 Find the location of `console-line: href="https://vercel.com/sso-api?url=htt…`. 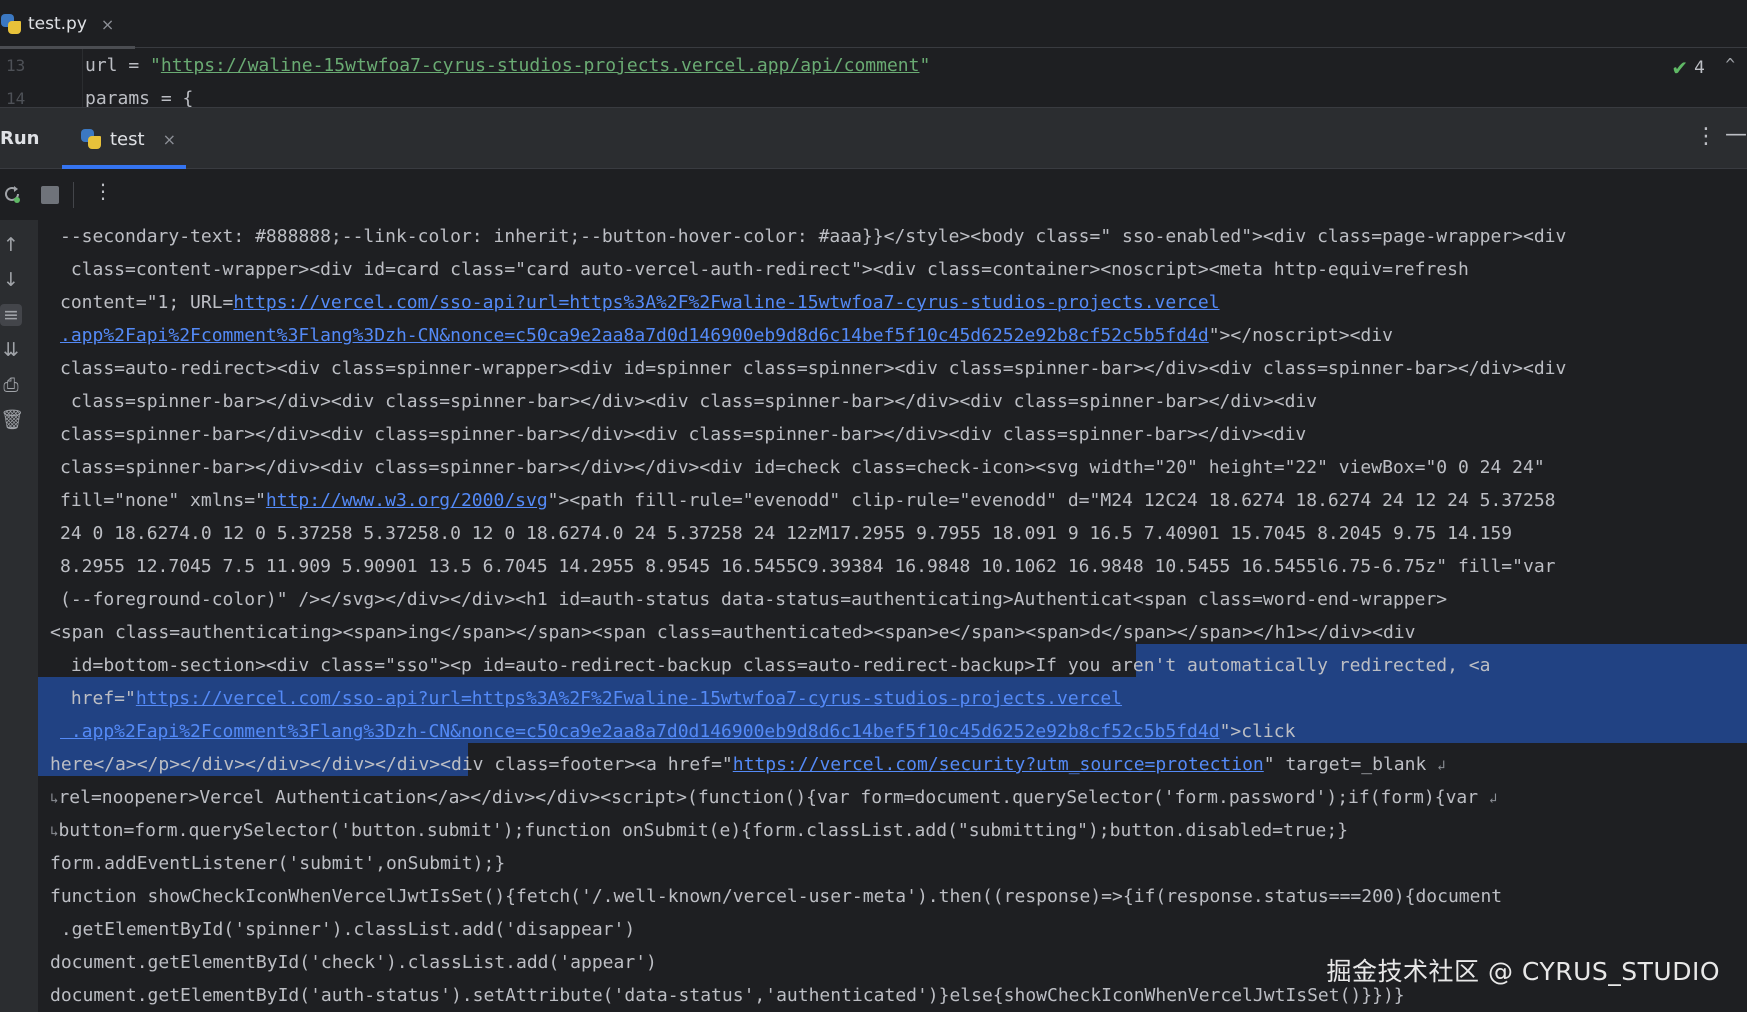

console-line: href="https://vercel.com/sso-api?url=htt… is located at coordinates (591, 698).